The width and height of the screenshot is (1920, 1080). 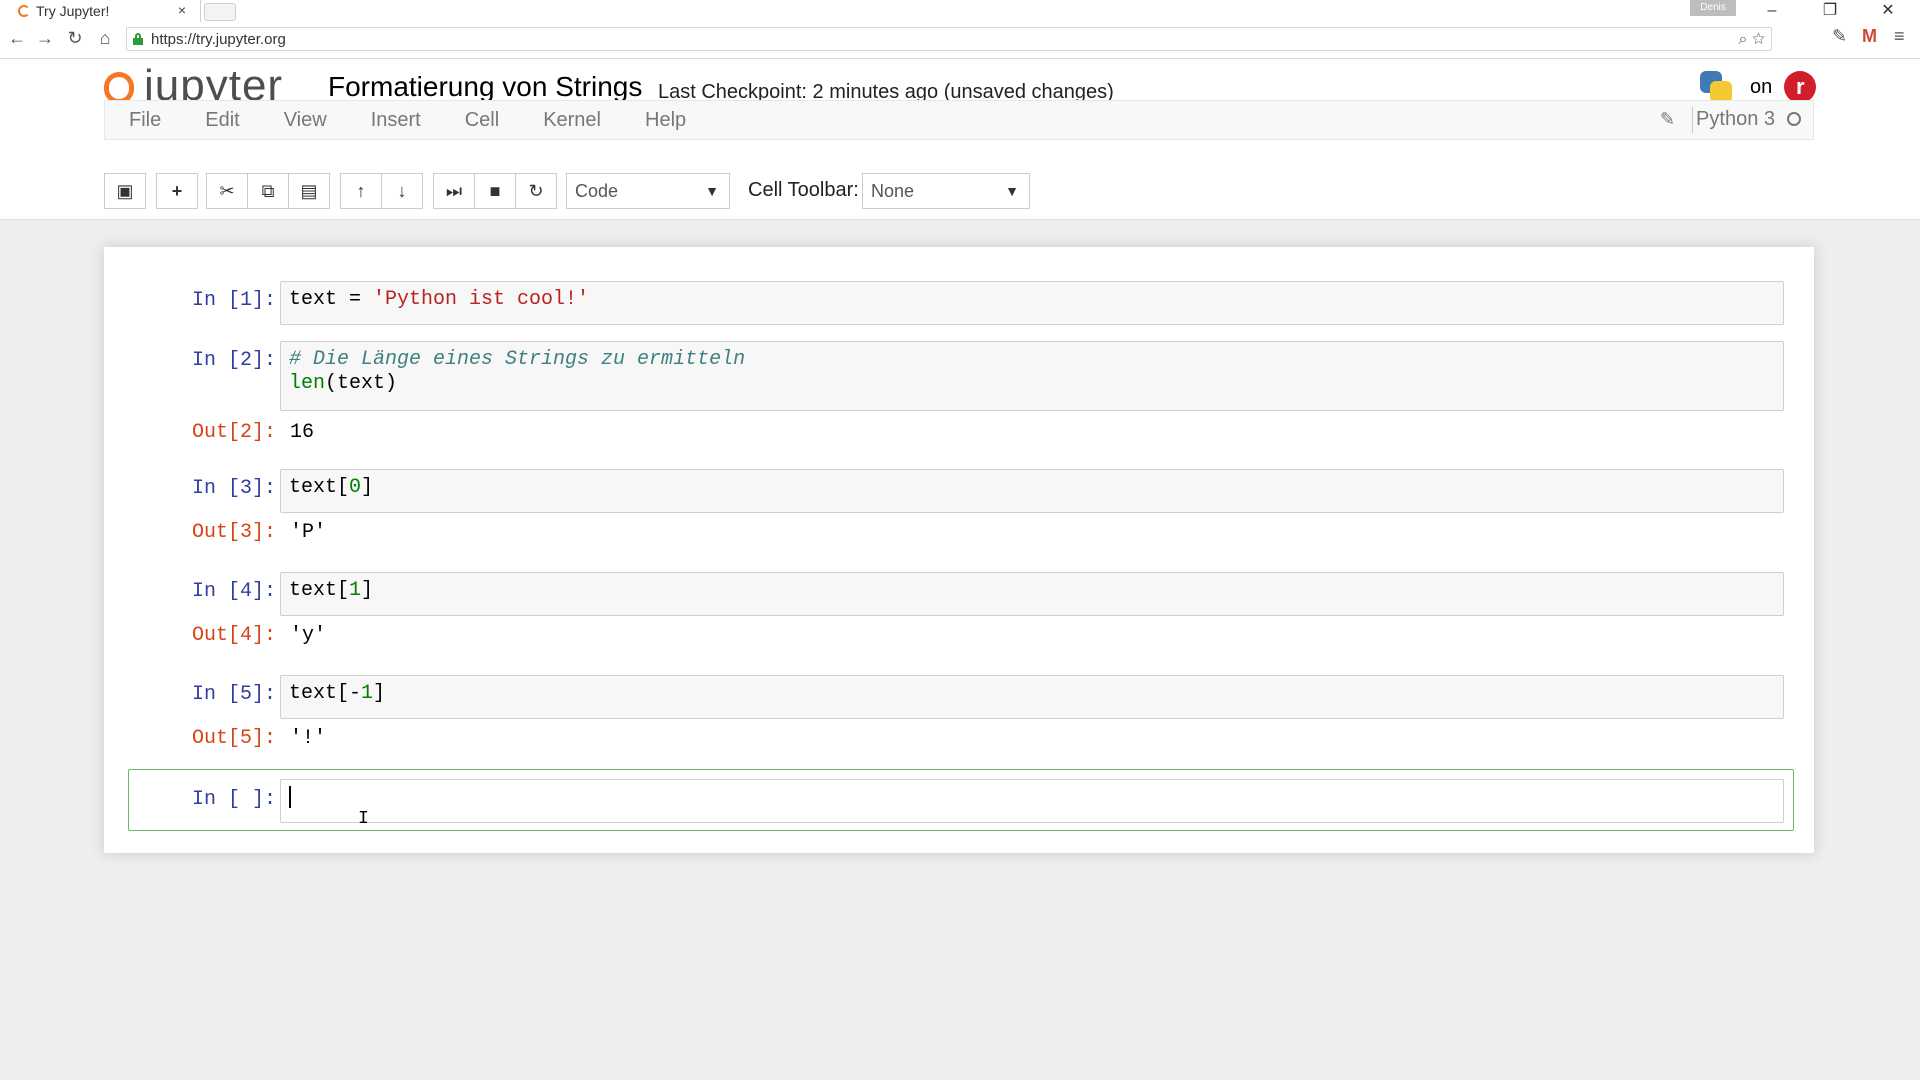 I want to click on paste-icon: ▤, so click(x=309, y=190).